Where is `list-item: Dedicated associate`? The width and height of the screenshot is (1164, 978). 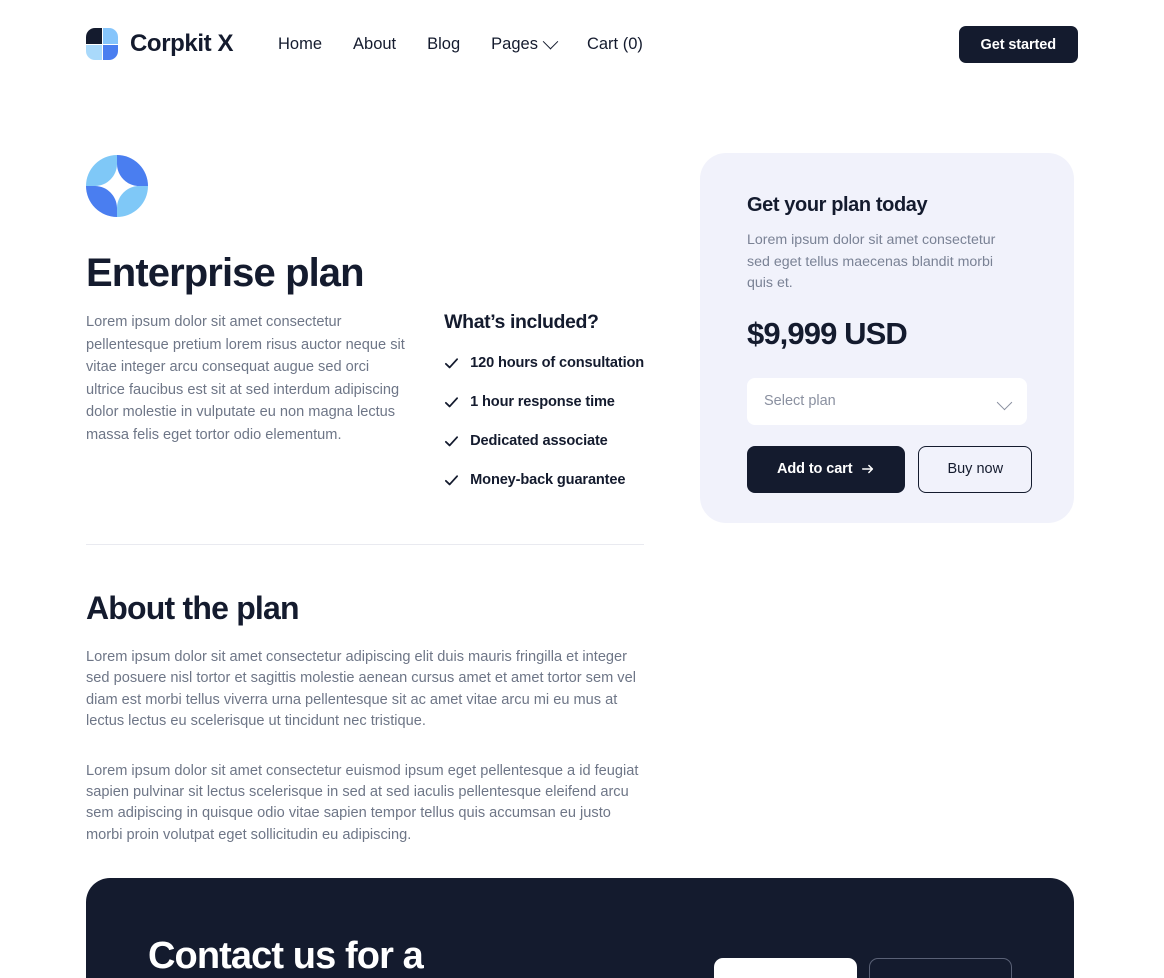 list-item: Dedicated associate is located at coordinates (544, 441).